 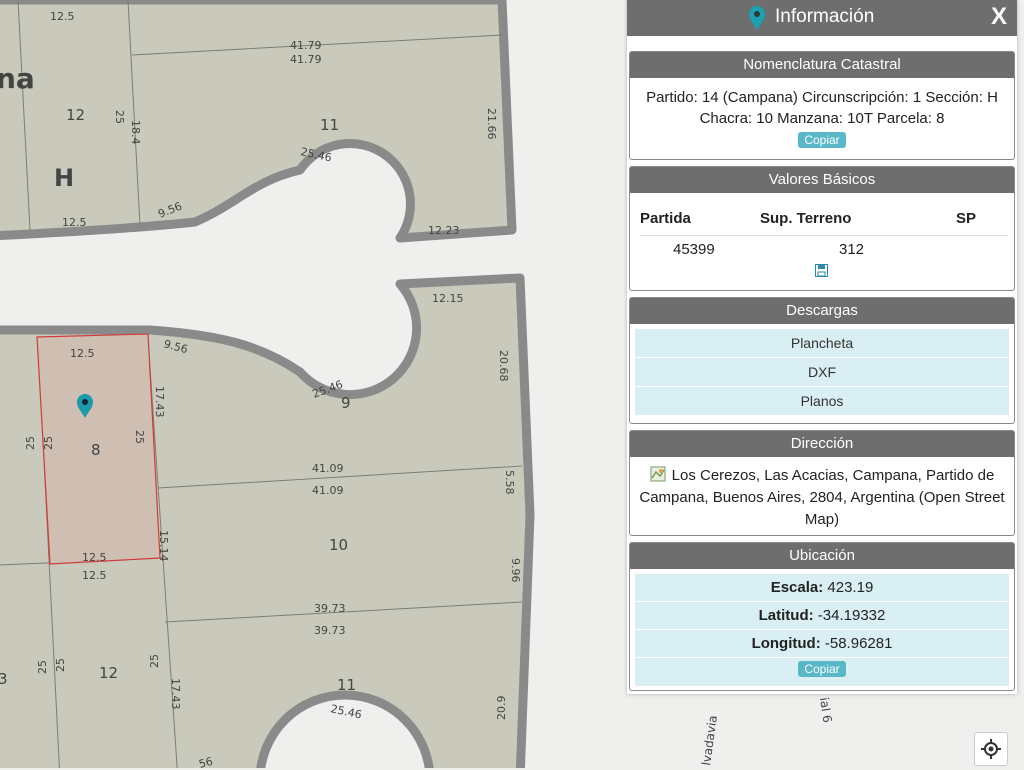 I want to click on latitude-row: Latitud: -34.19332, so click(x=822, y=616).